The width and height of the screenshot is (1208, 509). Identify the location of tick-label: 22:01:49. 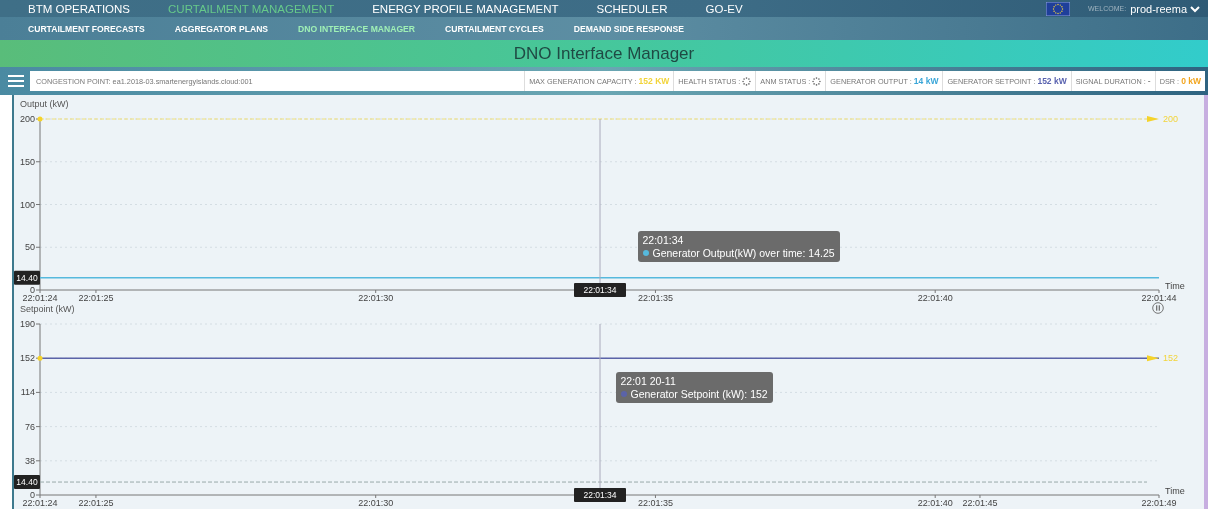
(1159, 503).